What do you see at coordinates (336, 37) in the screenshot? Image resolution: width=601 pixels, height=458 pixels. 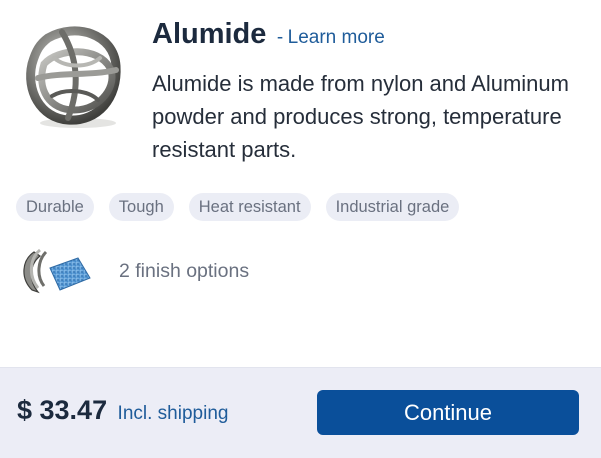 I see `learn-more-link: Learn more` at bounding box center [336, 37].